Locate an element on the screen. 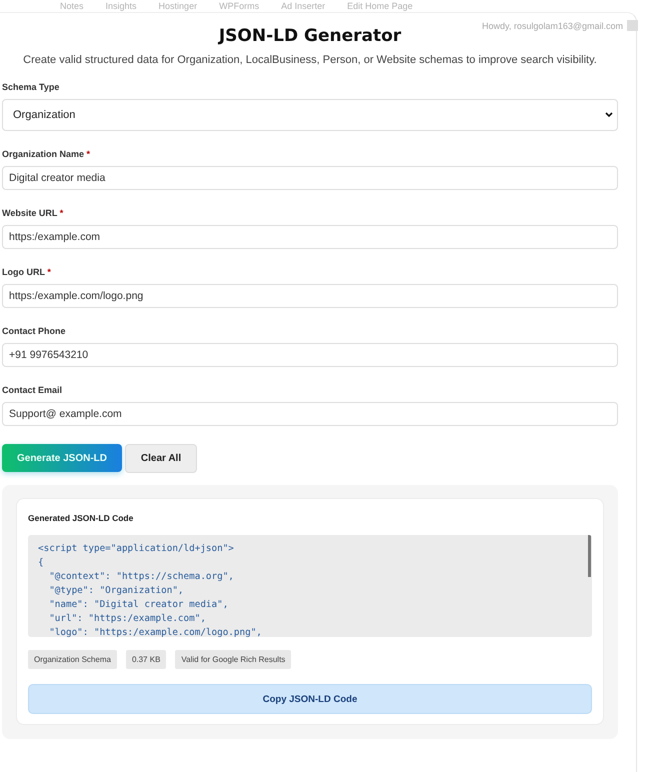 The image size is (652, 772). field-label: Website URL * is located at coordinates (33, 213).